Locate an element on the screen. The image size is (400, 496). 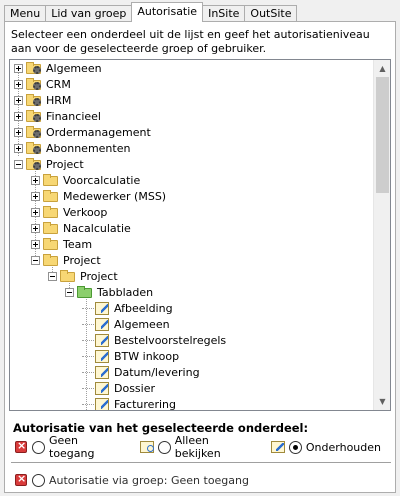
tree-item-label: Verkoop is located at coordinates (85, 212).